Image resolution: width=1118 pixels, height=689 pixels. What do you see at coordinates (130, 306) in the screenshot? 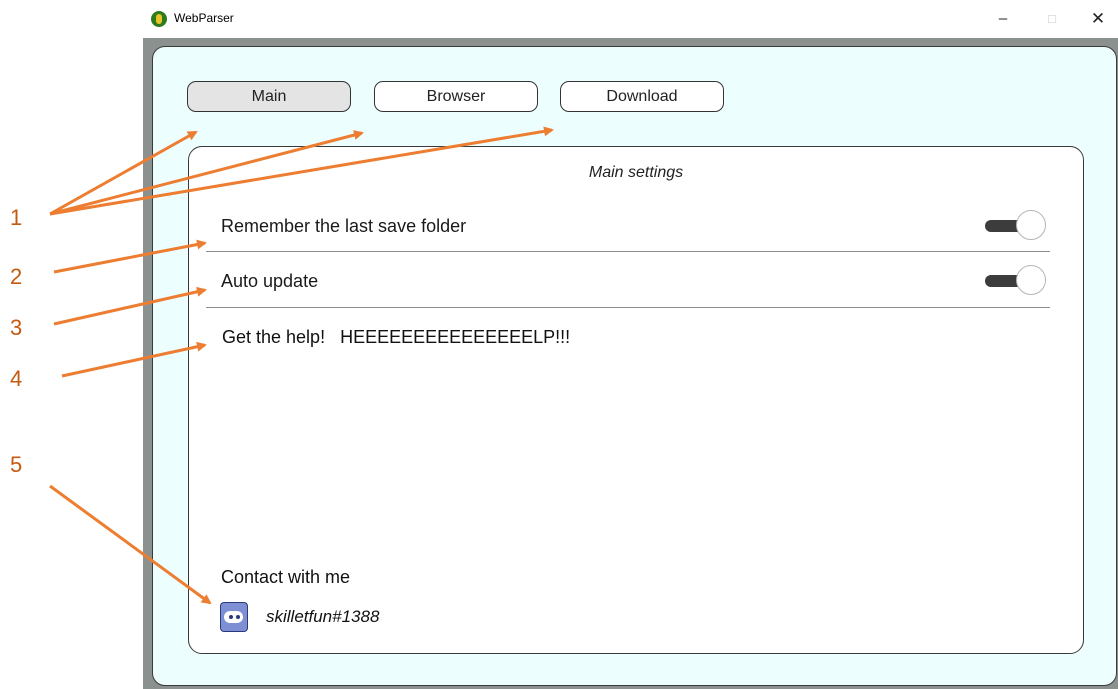
I see `arrow-3-to-auto-update` at bounding box center [130, 306].